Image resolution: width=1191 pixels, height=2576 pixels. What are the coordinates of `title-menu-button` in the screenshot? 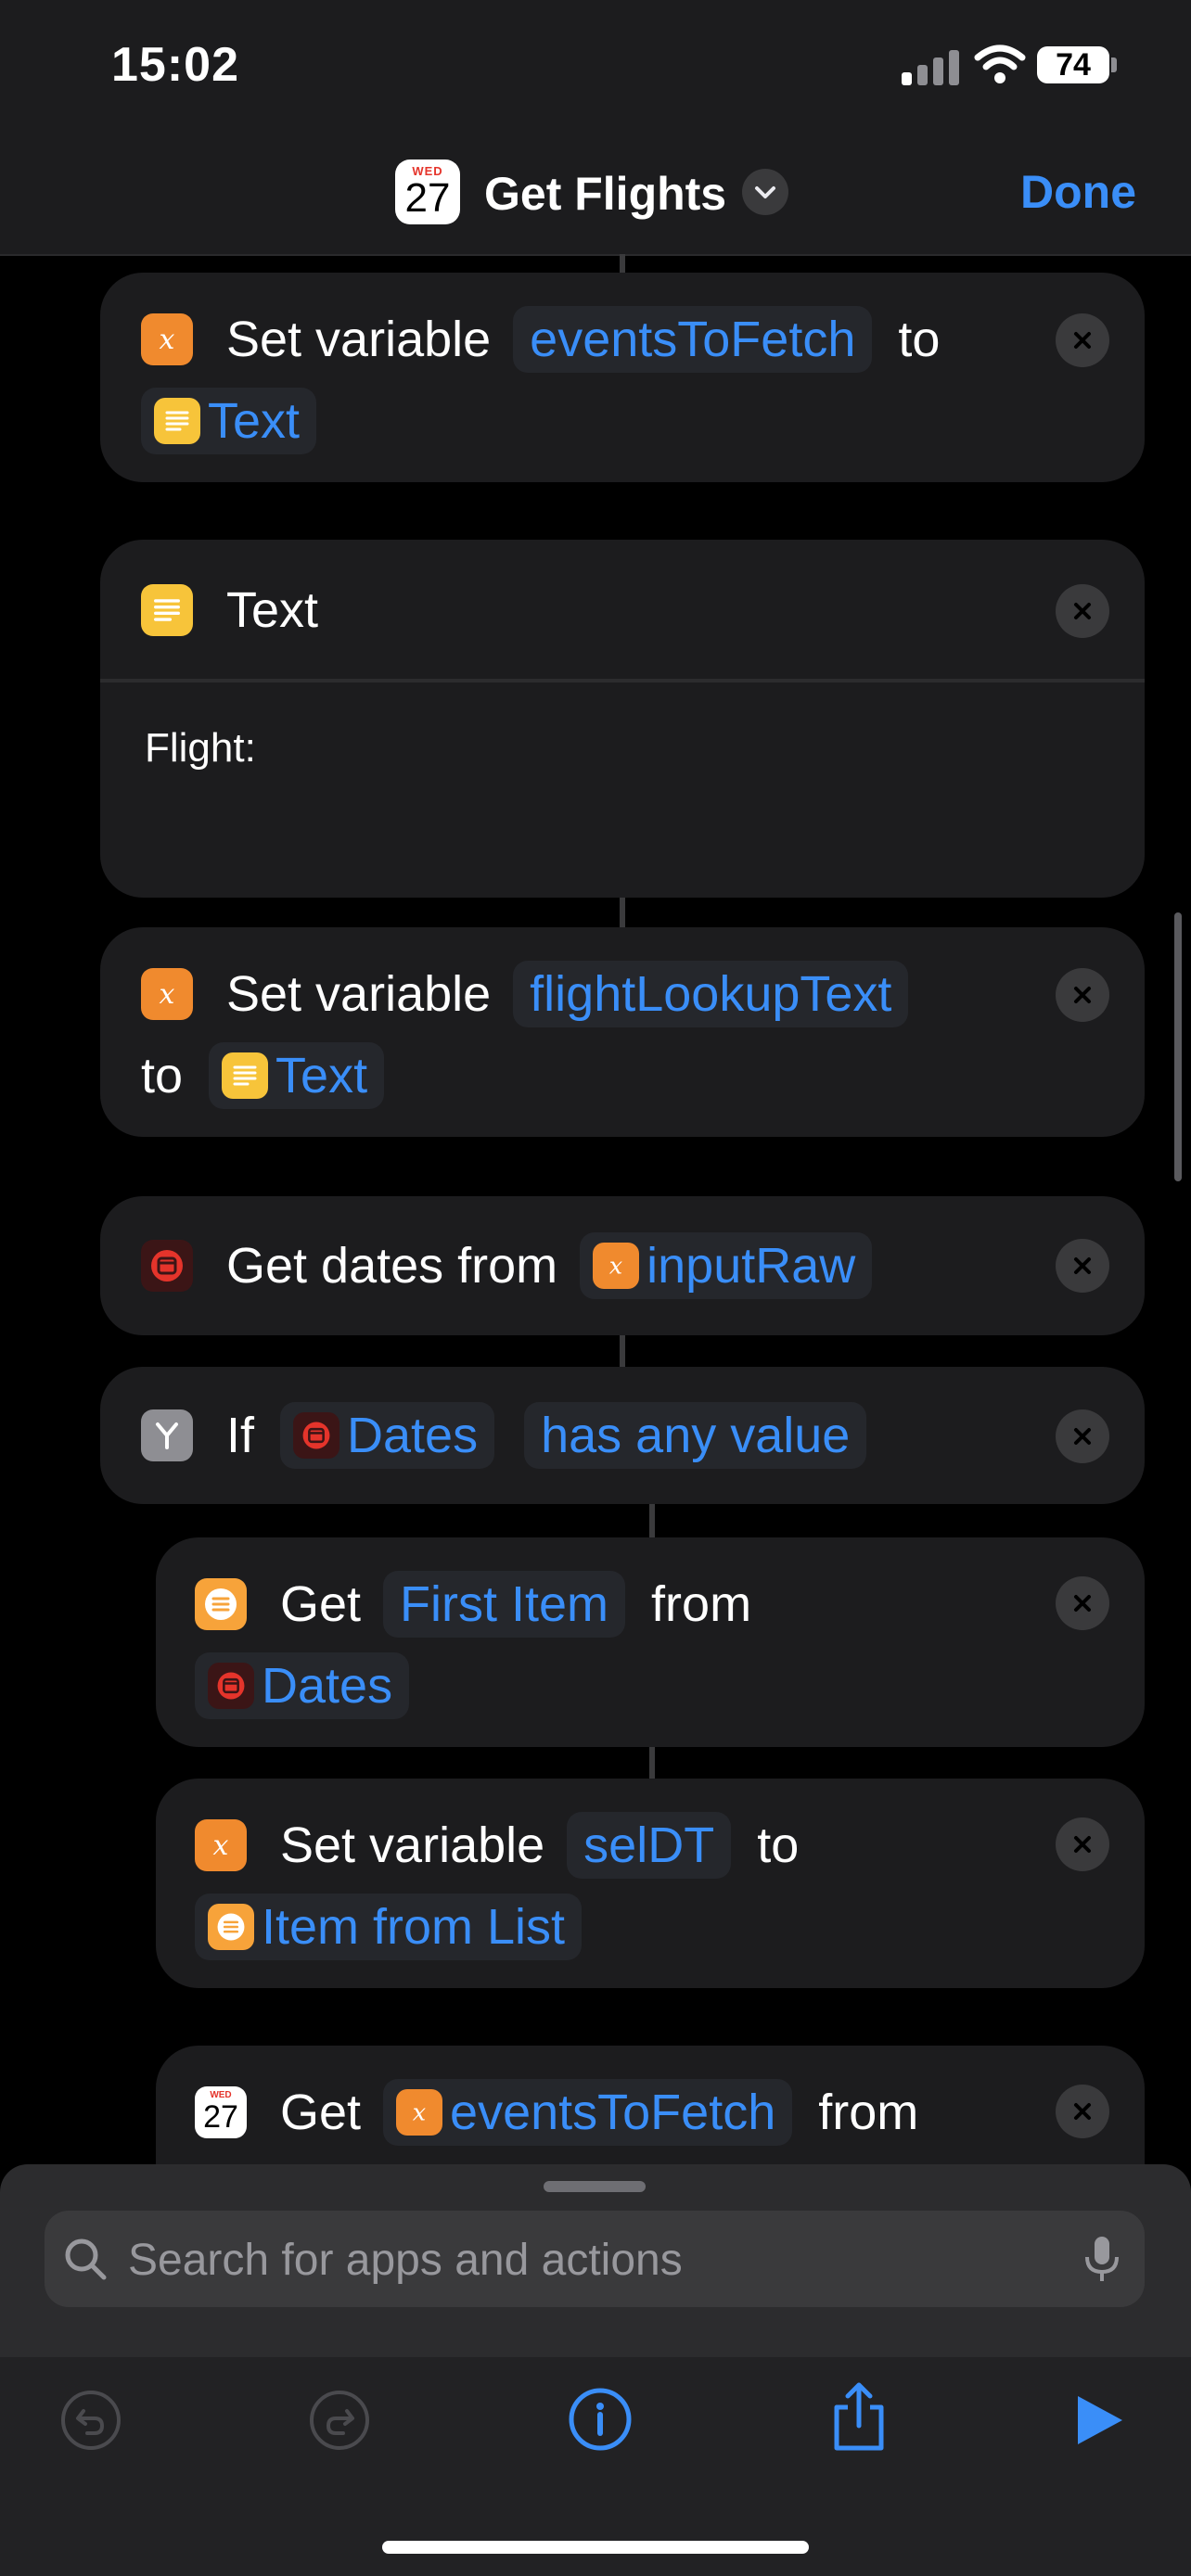 It's located at (765, 192).